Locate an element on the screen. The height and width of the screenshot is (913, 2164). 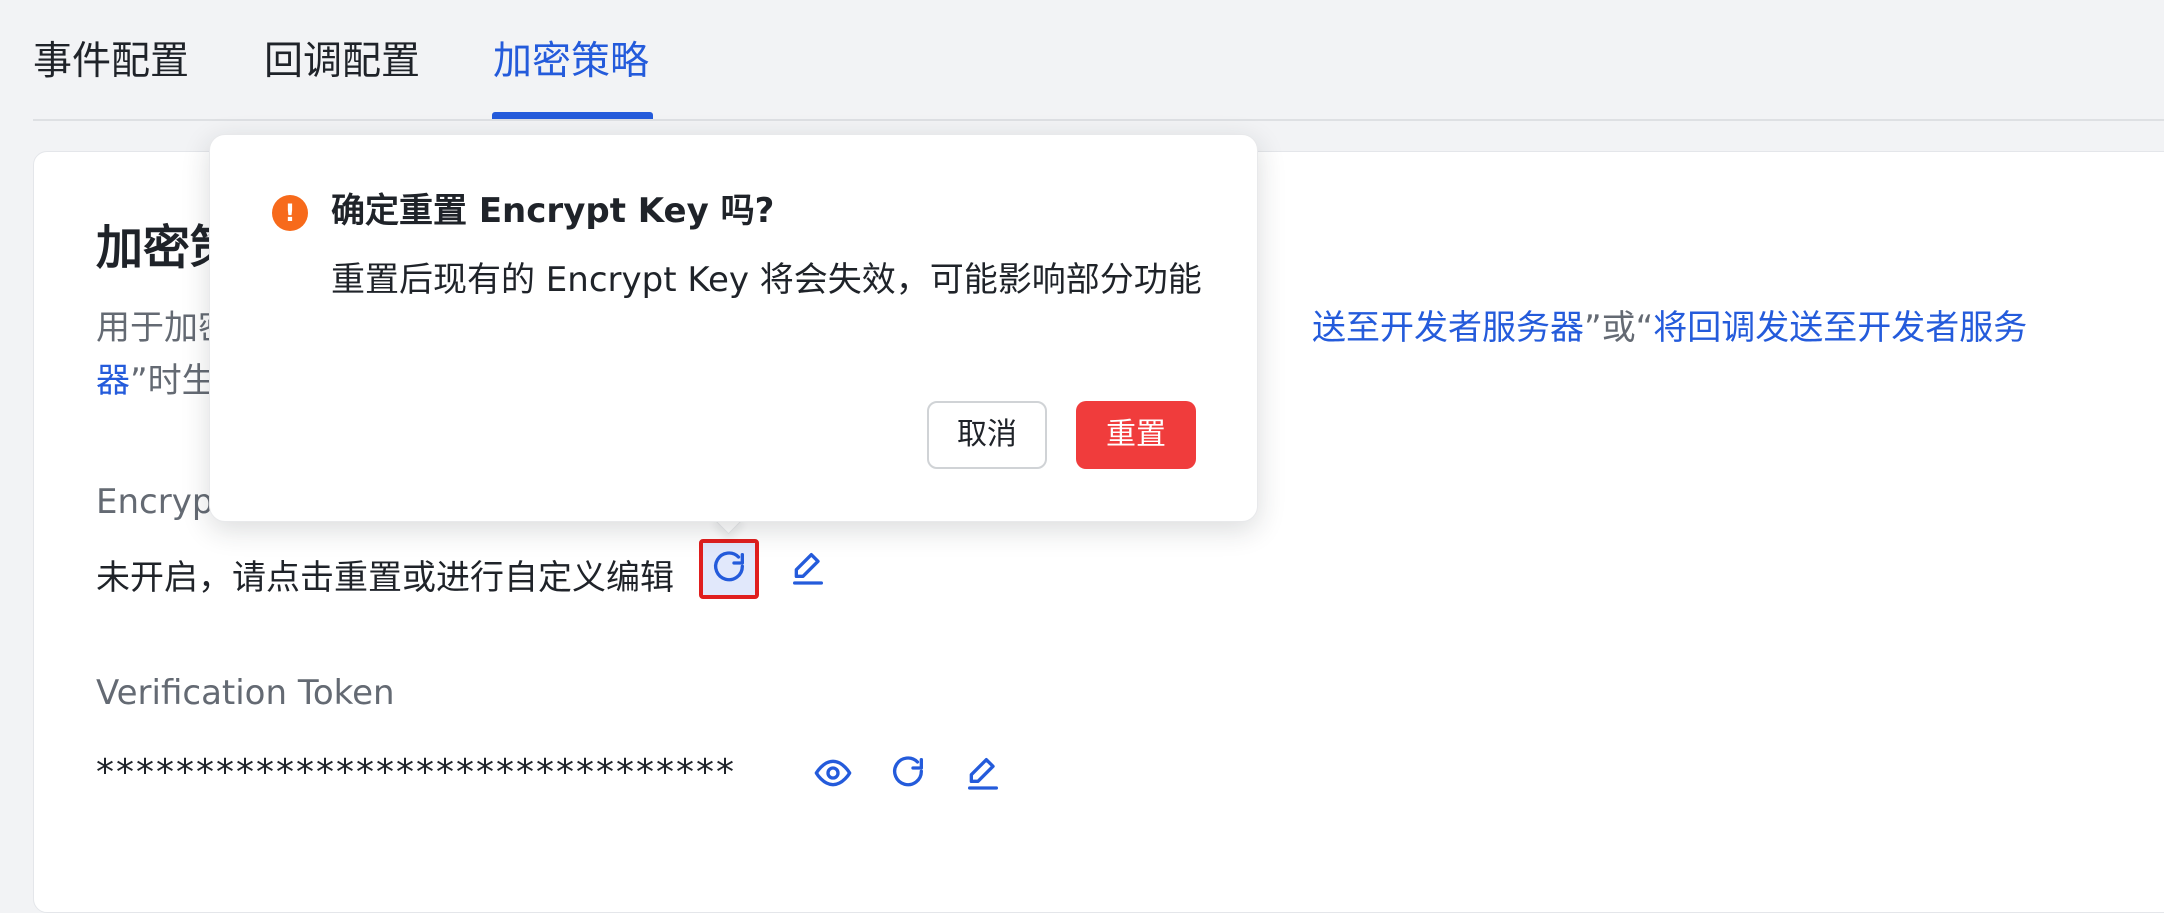
warning-icon: ! is located at coordinates (290, 213).